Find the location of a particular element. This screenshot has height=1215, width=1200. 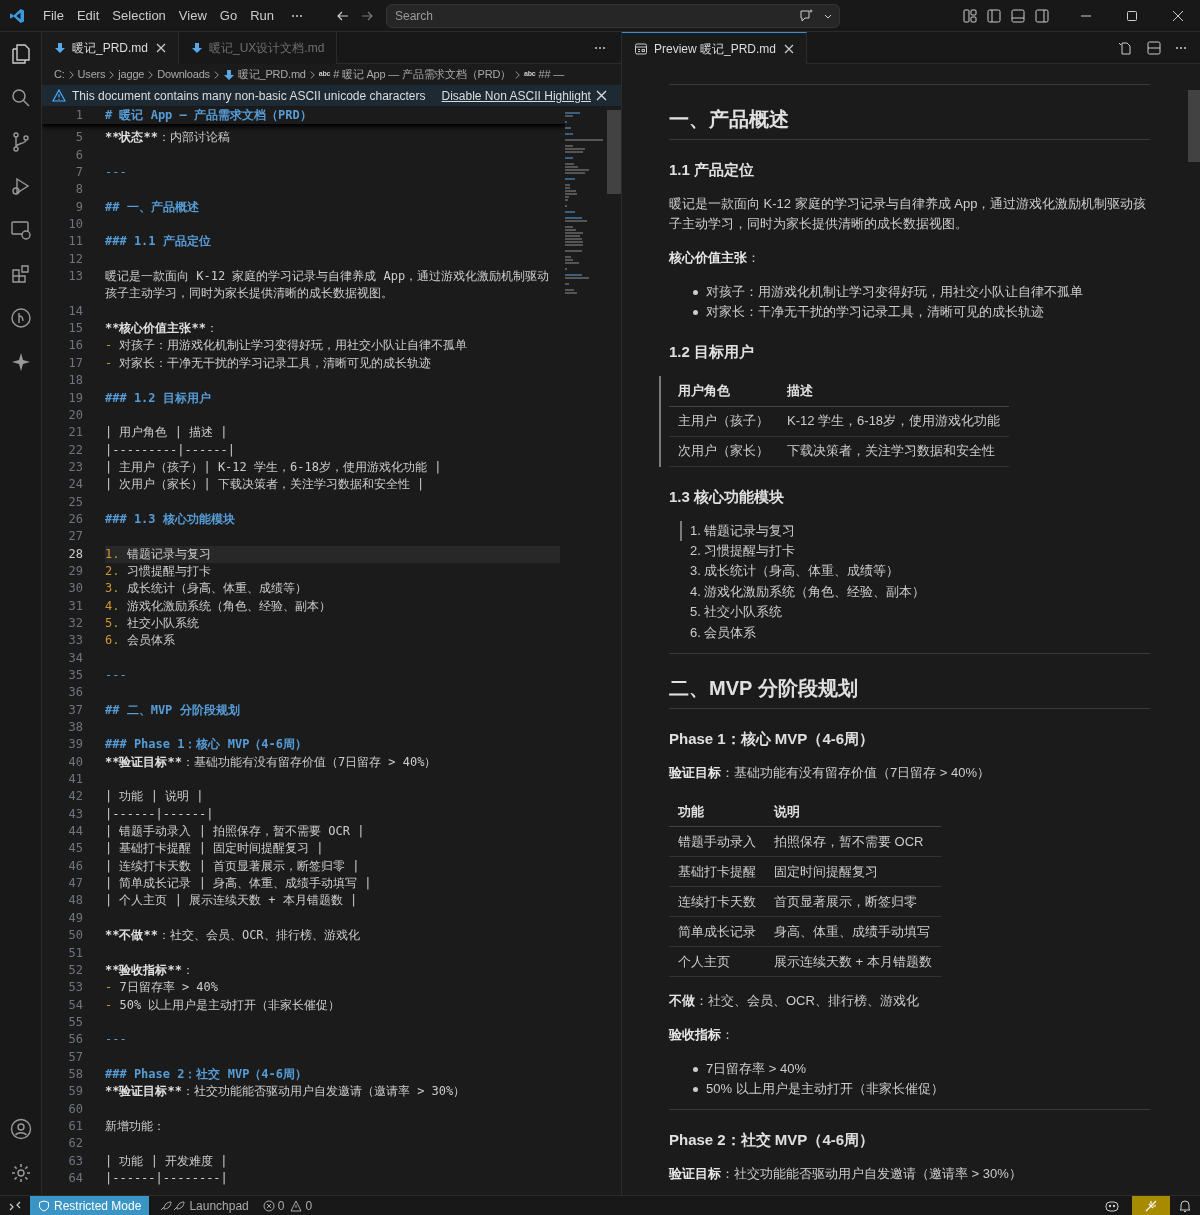

code-line: 5. 社交小队系统 is located at coordinates (152, 623).